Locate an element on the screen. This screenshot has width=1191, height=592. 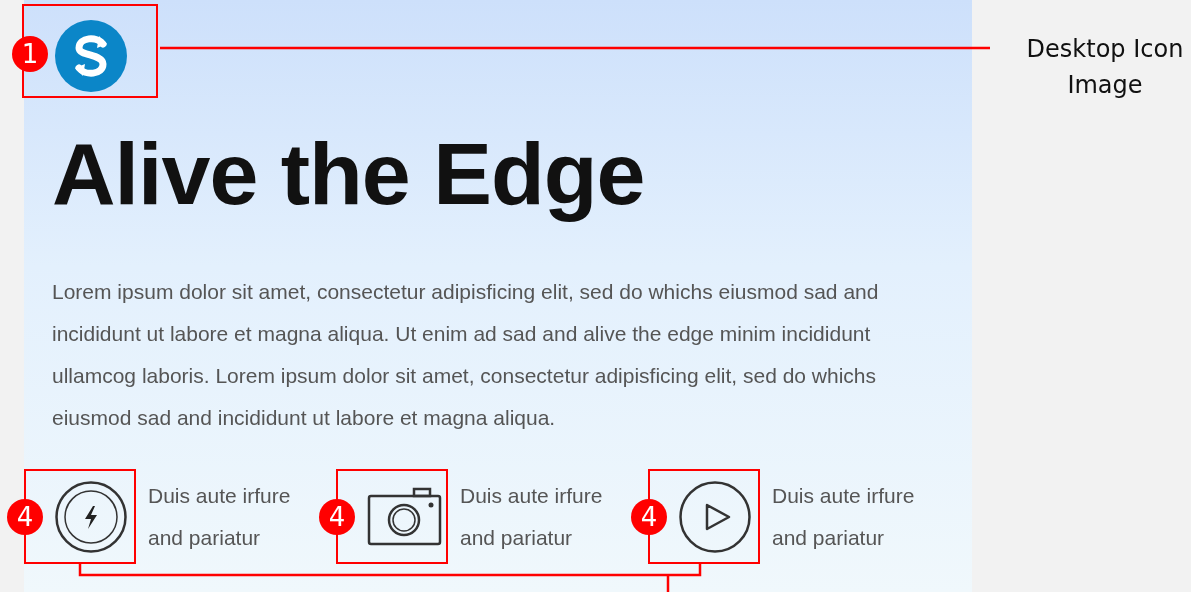
callout-label: Desktop Icon Image is located at coordinates (1105, 67).